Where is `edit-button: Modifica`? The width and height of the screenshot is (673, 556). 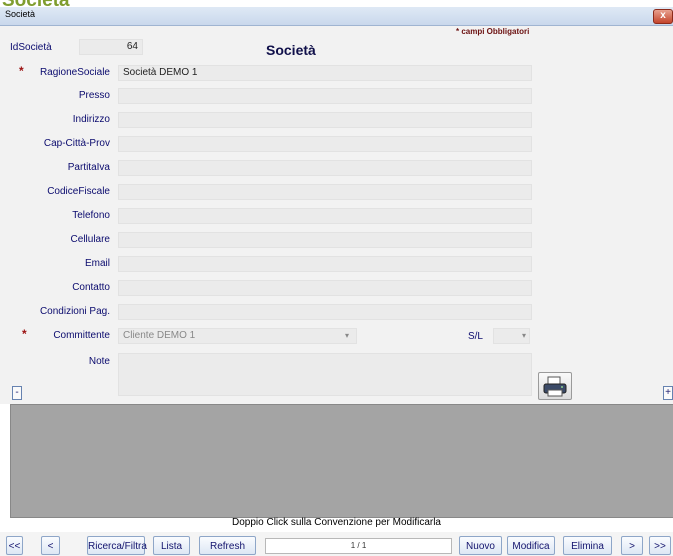
edit-button: Modifica is located at coordinates (531, 545).